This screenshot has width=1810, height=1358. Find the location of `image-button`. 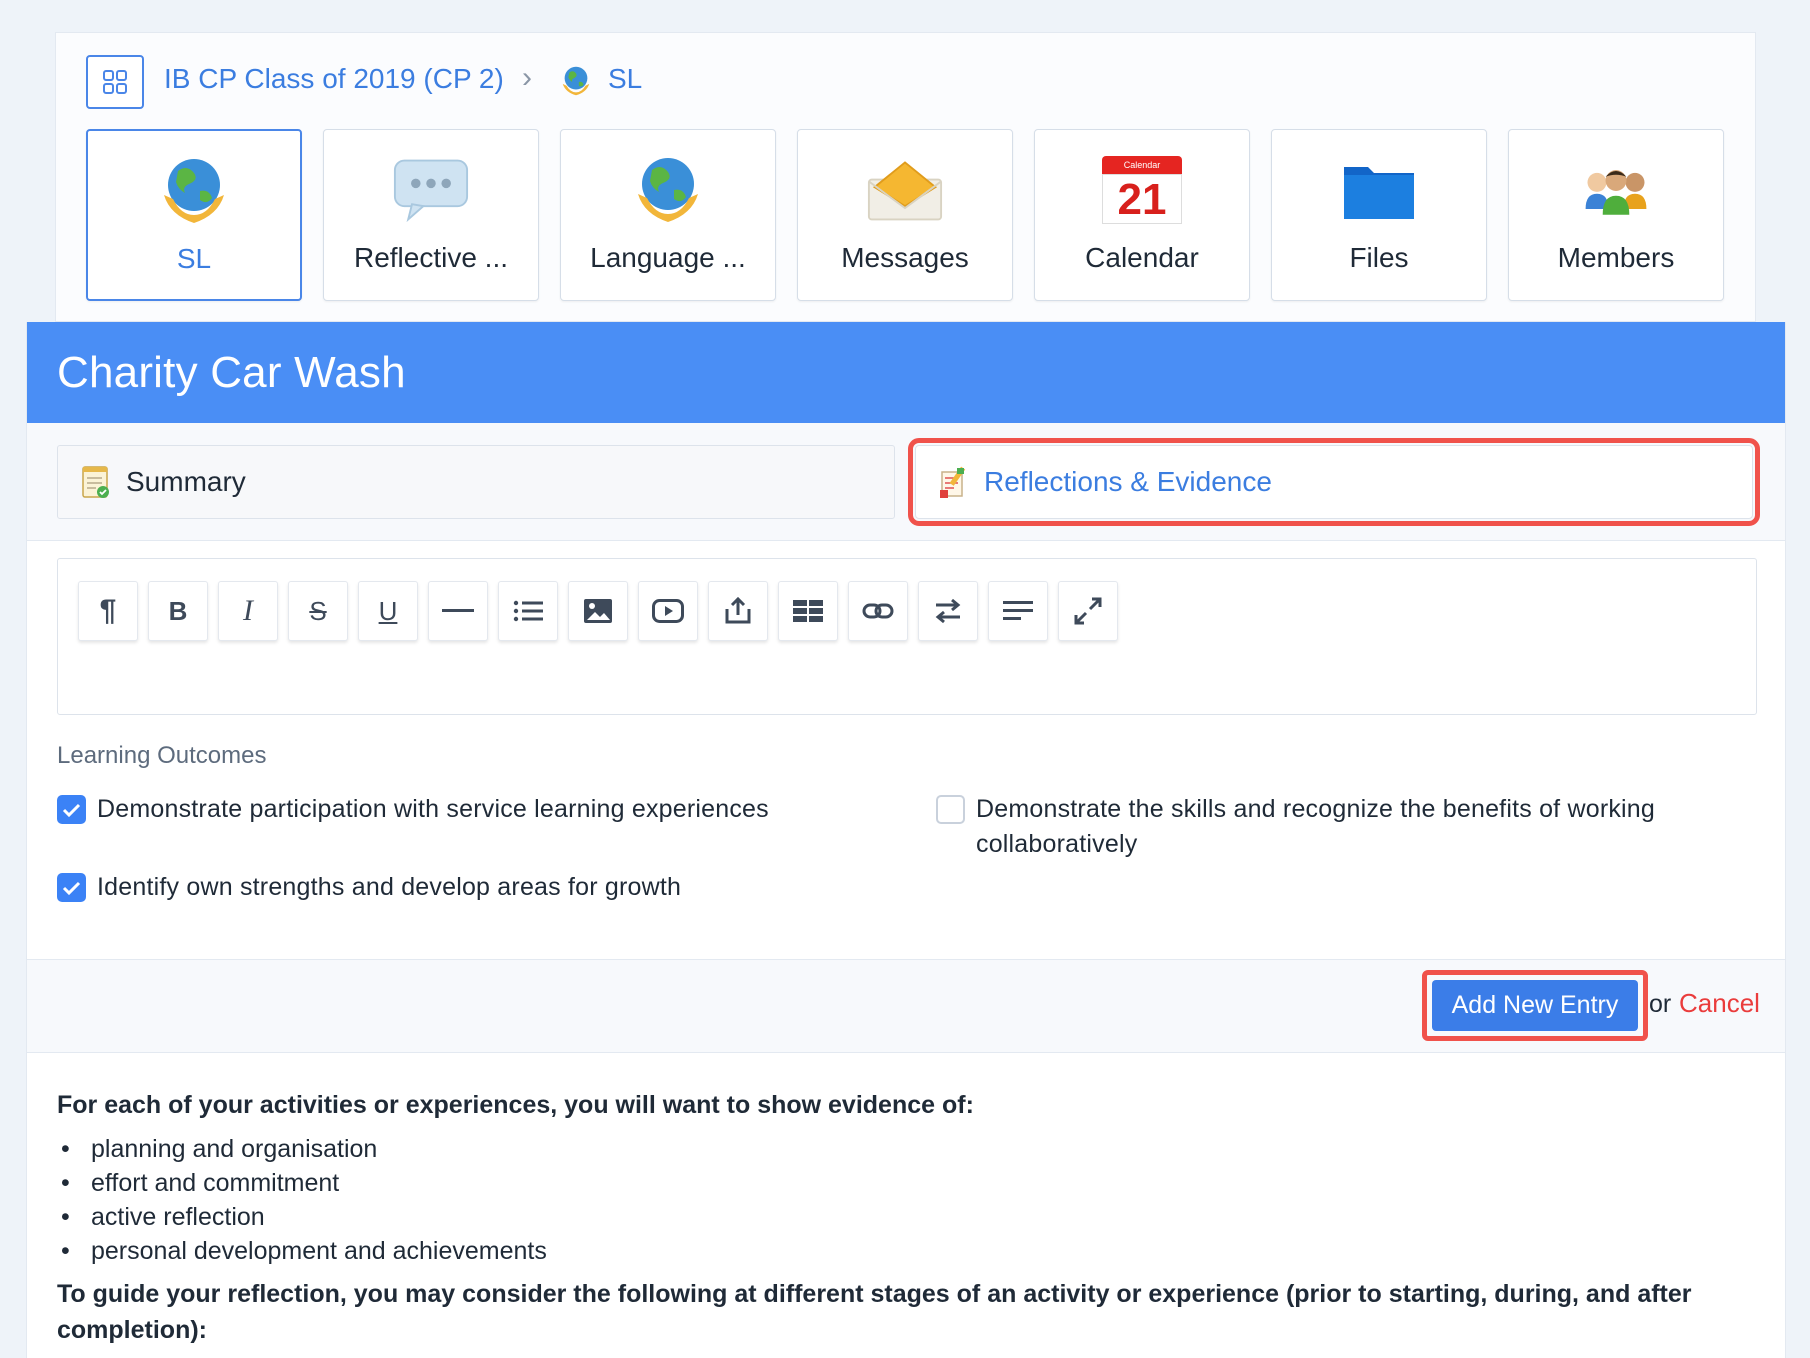

image-button is located at coordinates (598, 611).